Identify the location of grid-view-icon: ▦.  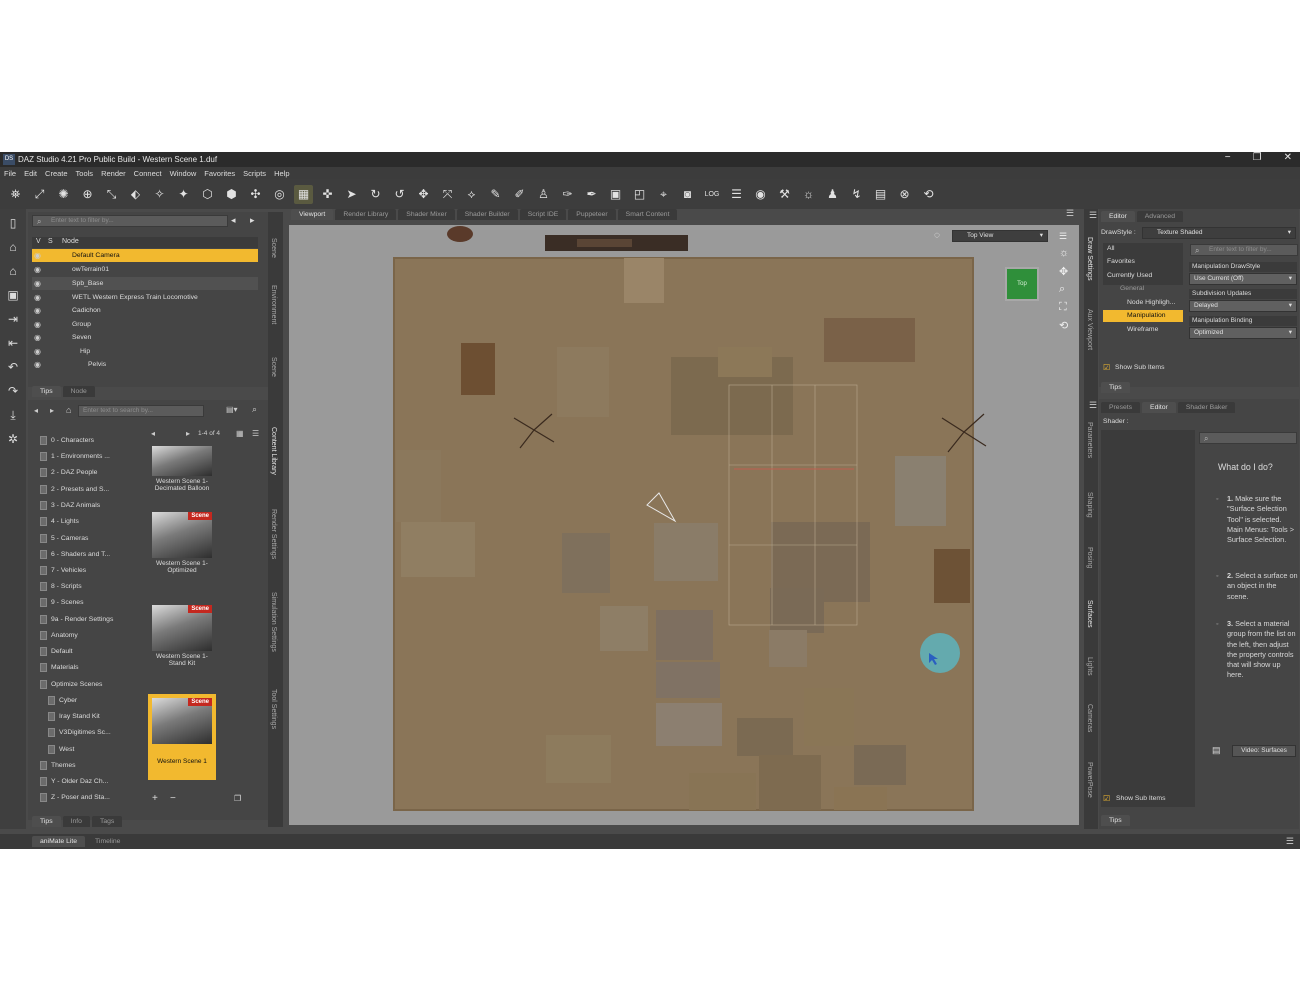
(240, 433).